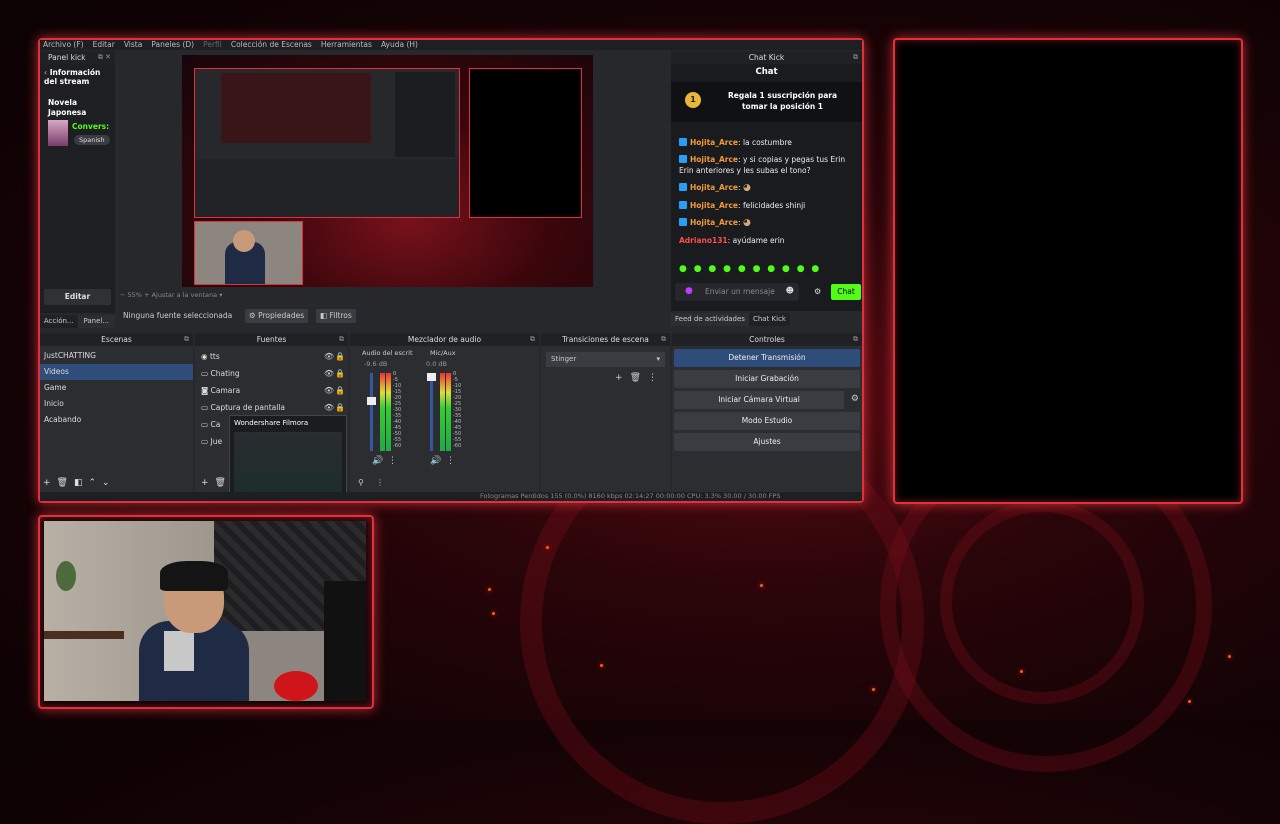 The image size is (1280, 824). Describe the element at coordinates (92, 140) in the screenshot. I see `language-badge: Spanish` at that location.